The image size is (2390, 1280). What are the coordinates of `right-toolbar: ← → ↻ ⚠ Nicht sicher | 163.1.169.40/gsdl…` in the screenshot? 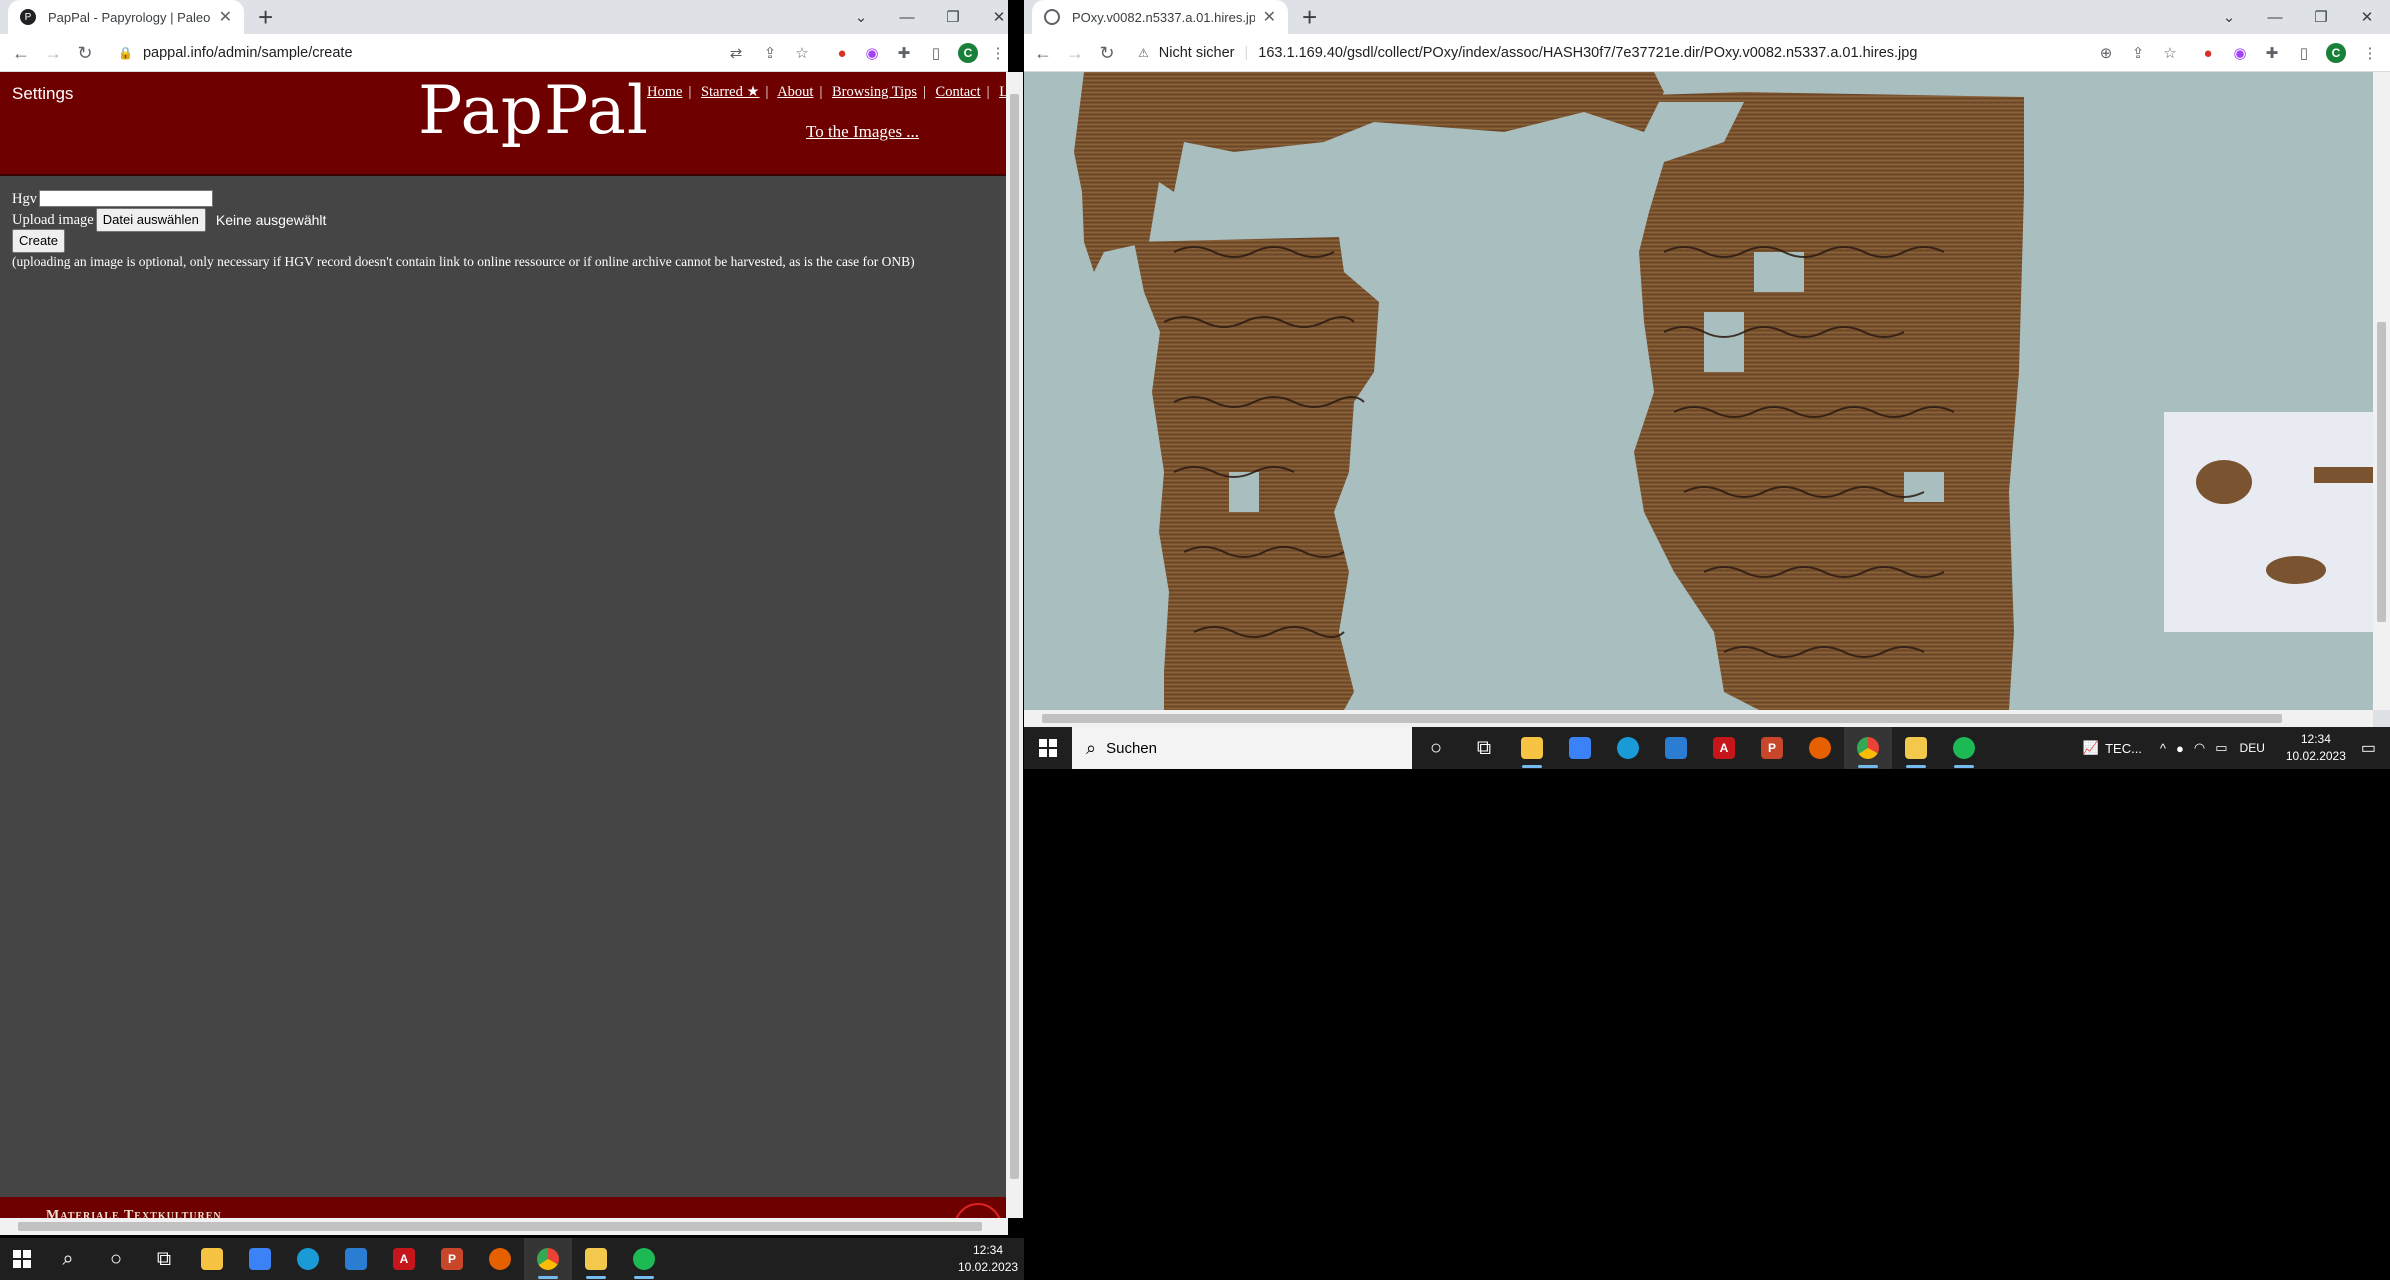 It's located at (1707, 53).